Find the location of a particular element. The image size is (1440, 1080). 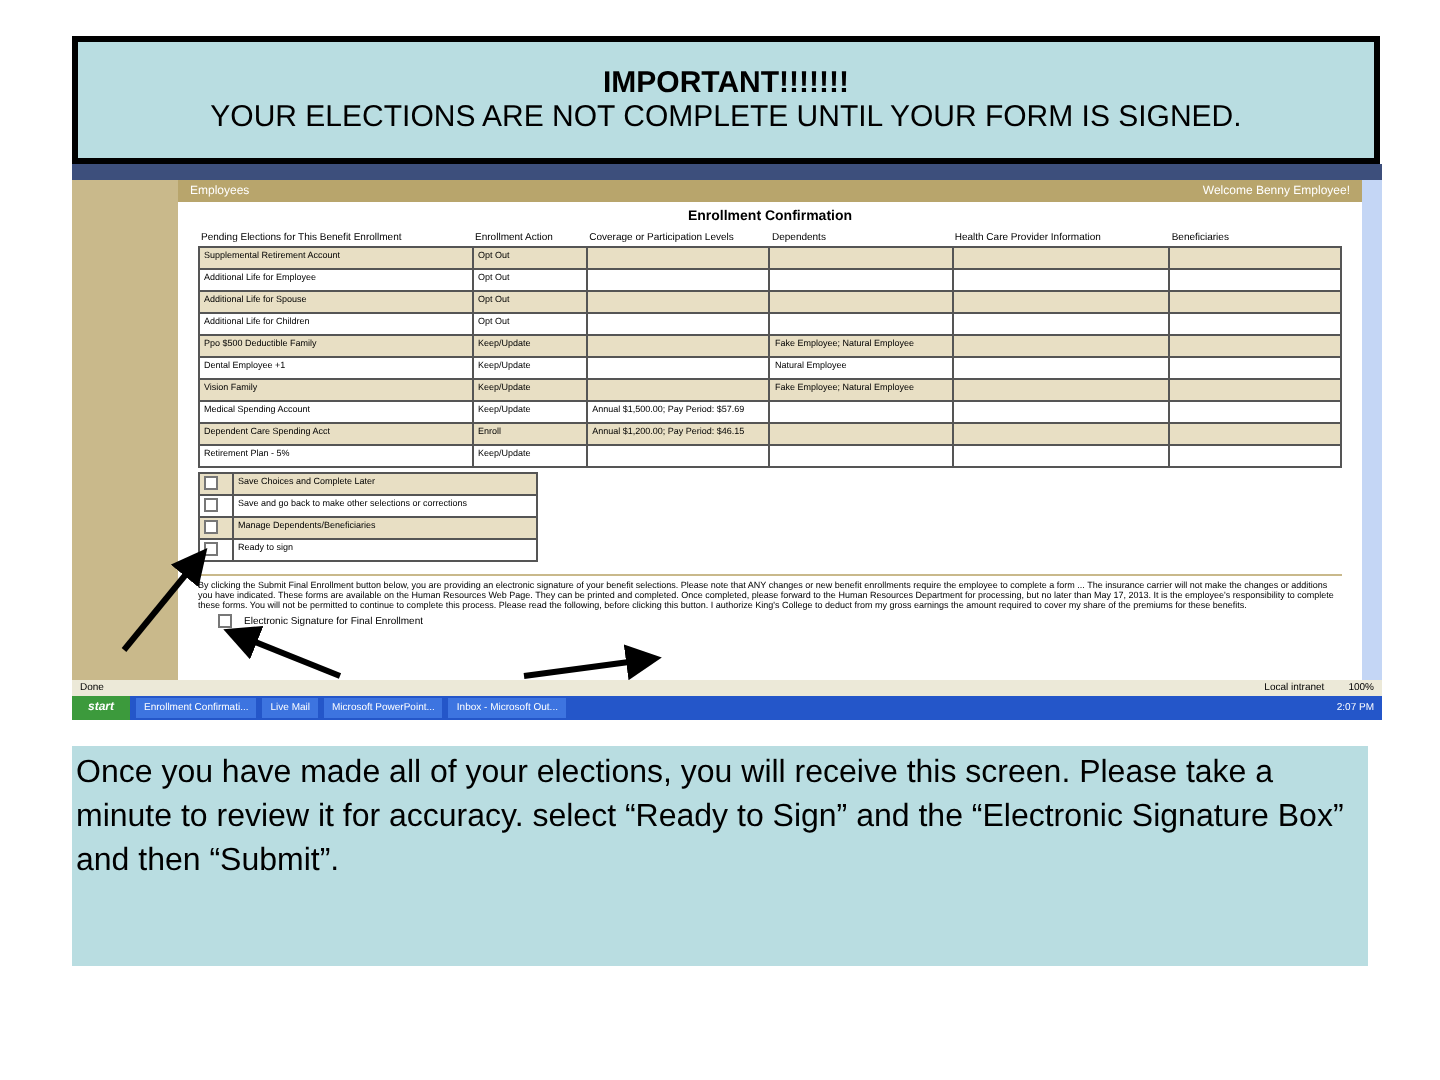

caption-text: Once you have made all of your elections, you will receive this screen. Please take a minute to review it for accuracy. select “Ready to Sign” and the “Electronic Signature Box” and then “Submit”. is located at coordinates (711, 818).